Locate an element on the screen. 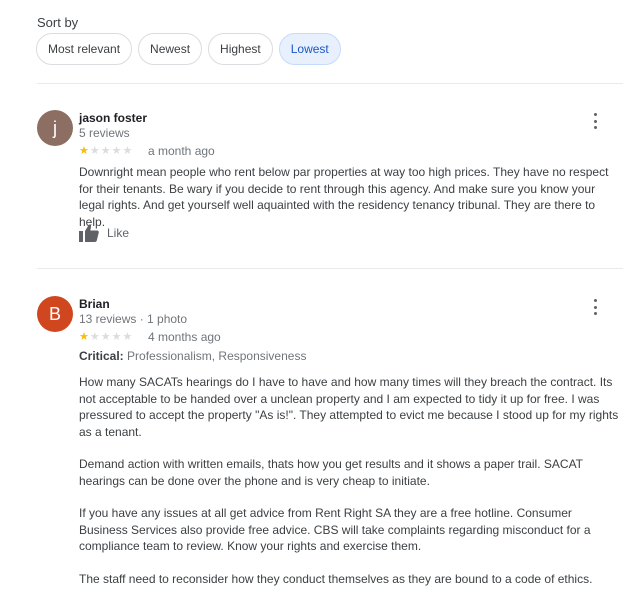  like-label: Like is located at coordinates (118, 233).